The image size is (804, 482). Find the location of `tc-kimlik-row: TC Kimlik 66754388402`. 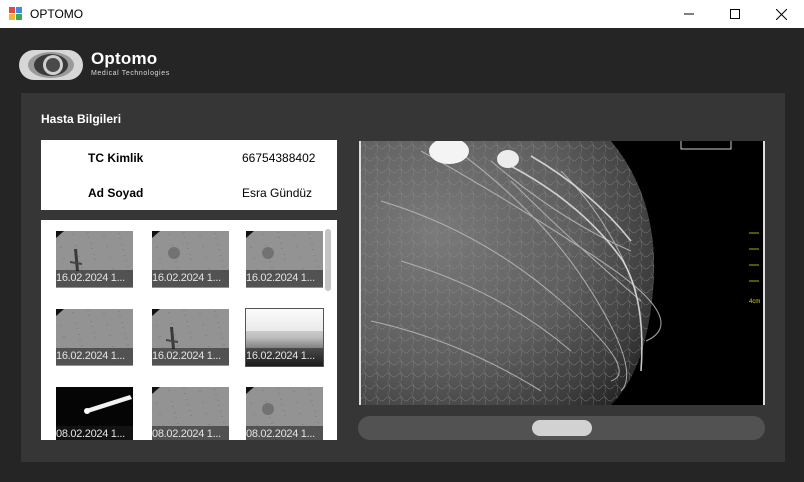

tc-kimlik-row: TC Kimlik 66754388402 is located at coordinates (189, 157).